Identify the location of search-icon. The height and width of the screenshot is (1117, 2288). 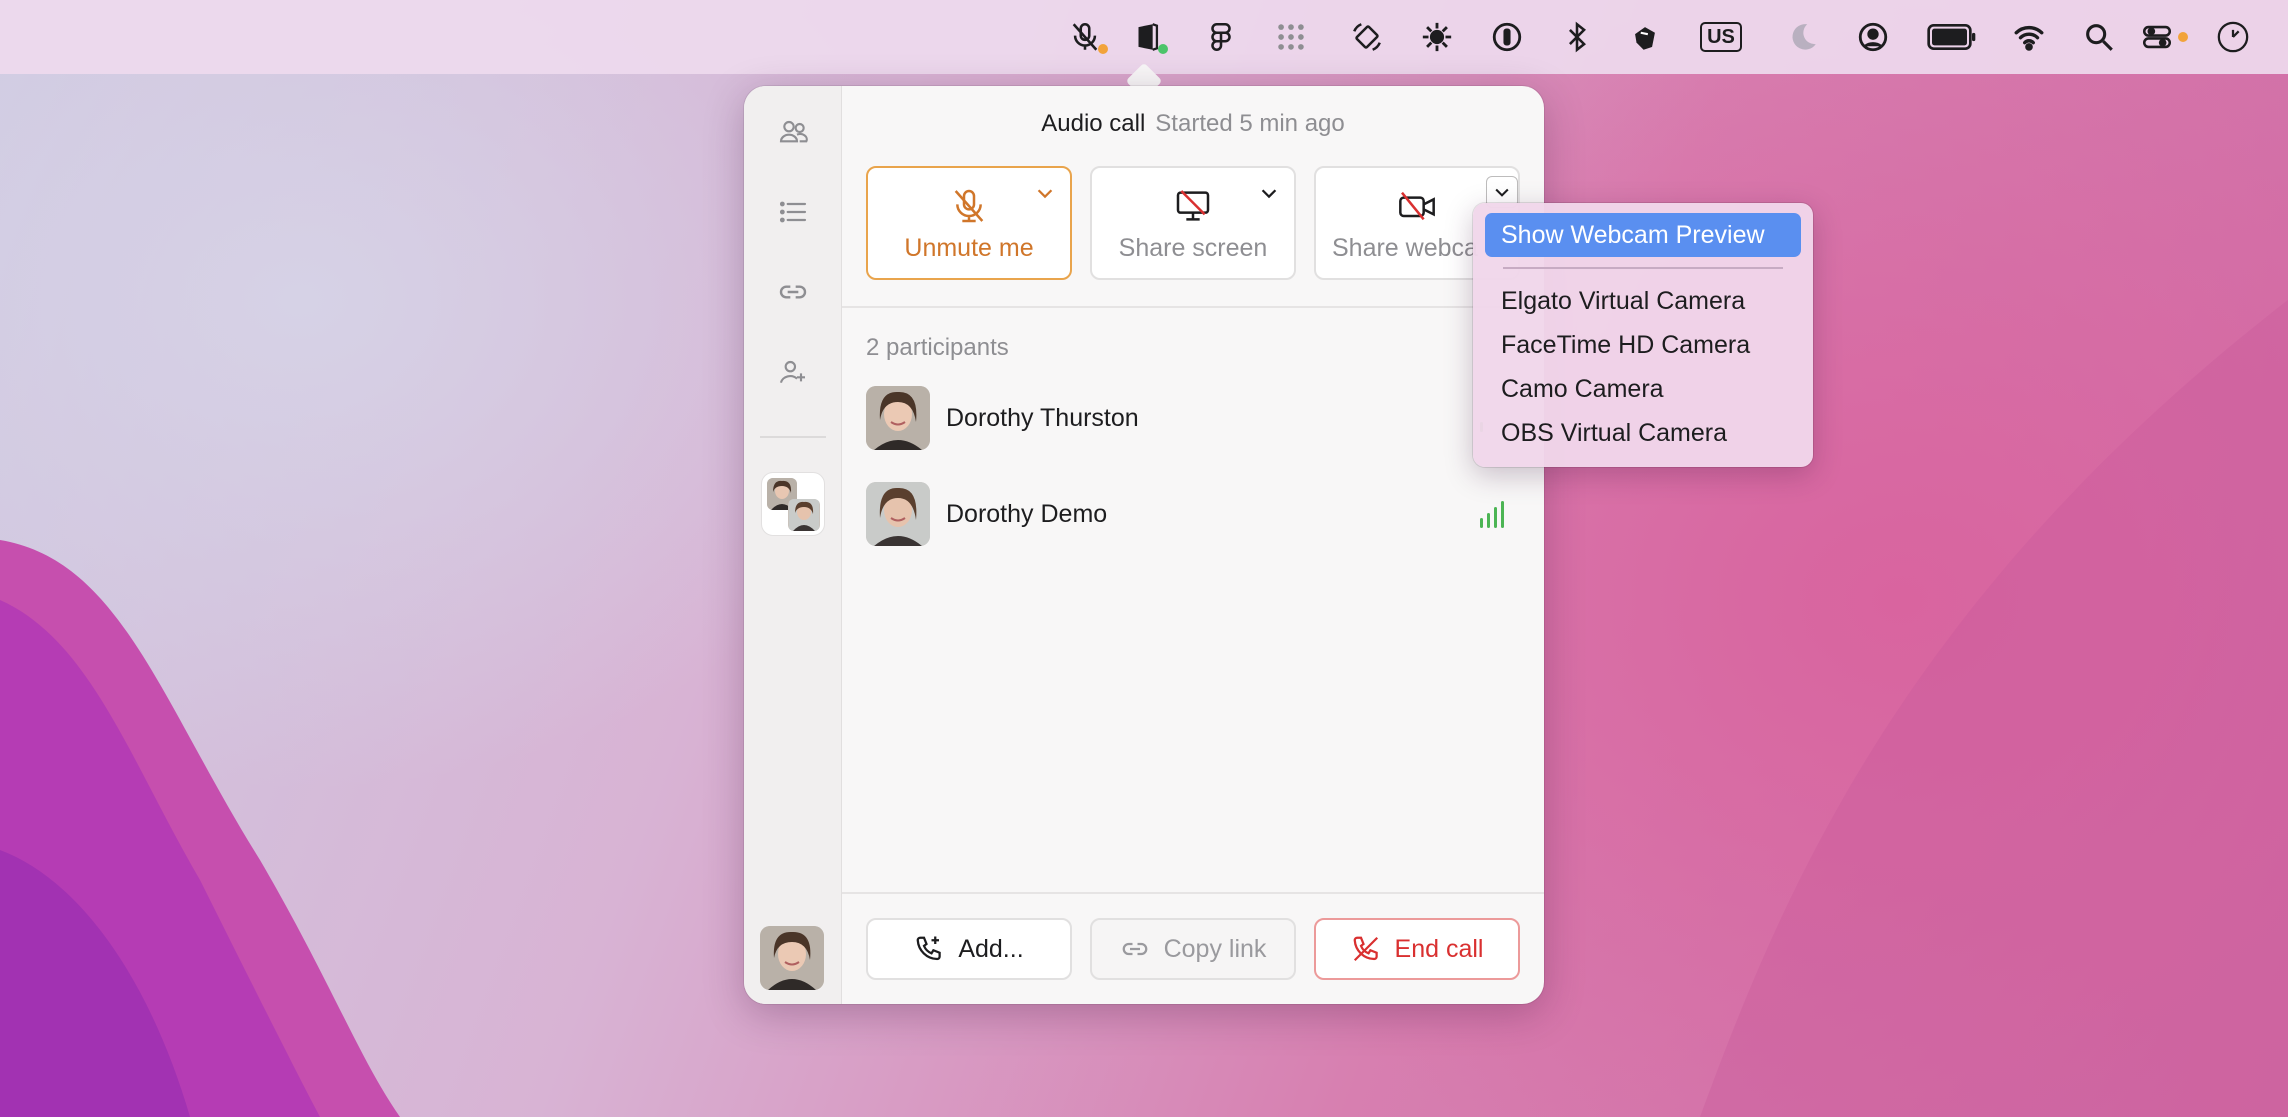
(2099, 37).